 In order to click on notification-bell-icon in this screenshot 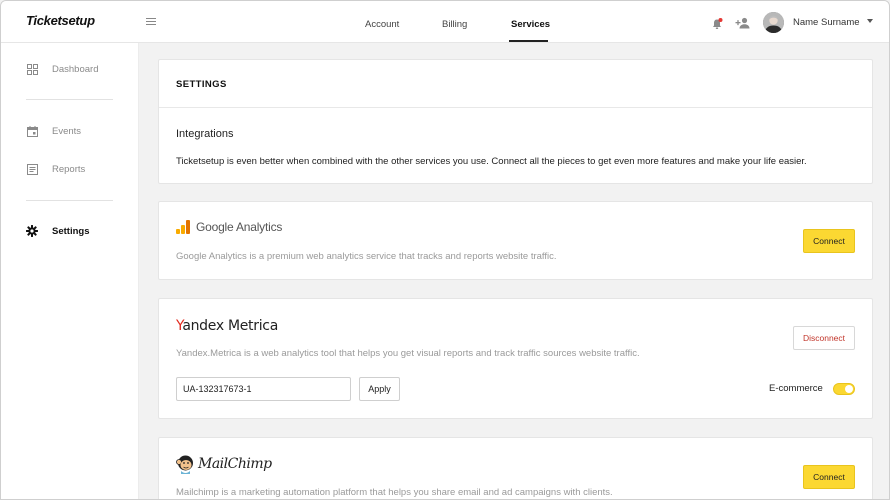, I will do `click(717, 23)`.